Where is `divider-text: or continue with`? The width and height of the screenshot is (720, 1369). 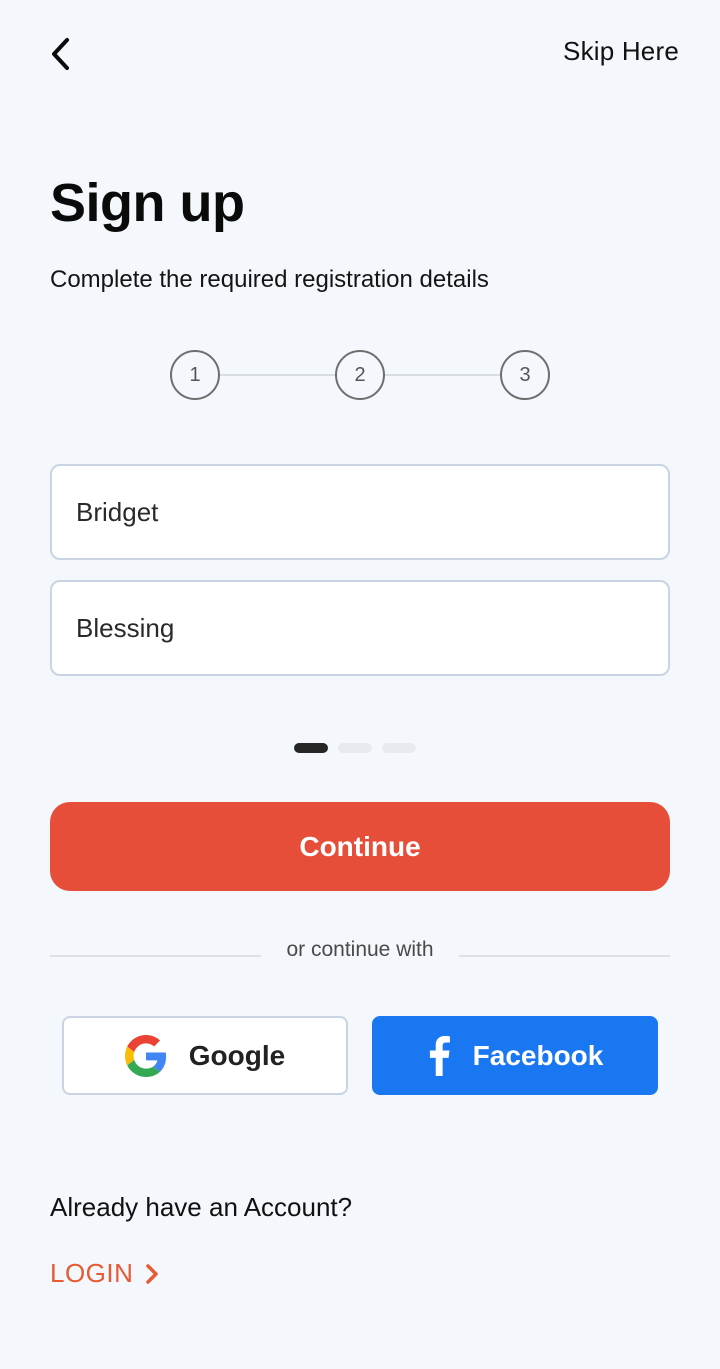
divider-text: or continue with is located at coordinates (360, 949).